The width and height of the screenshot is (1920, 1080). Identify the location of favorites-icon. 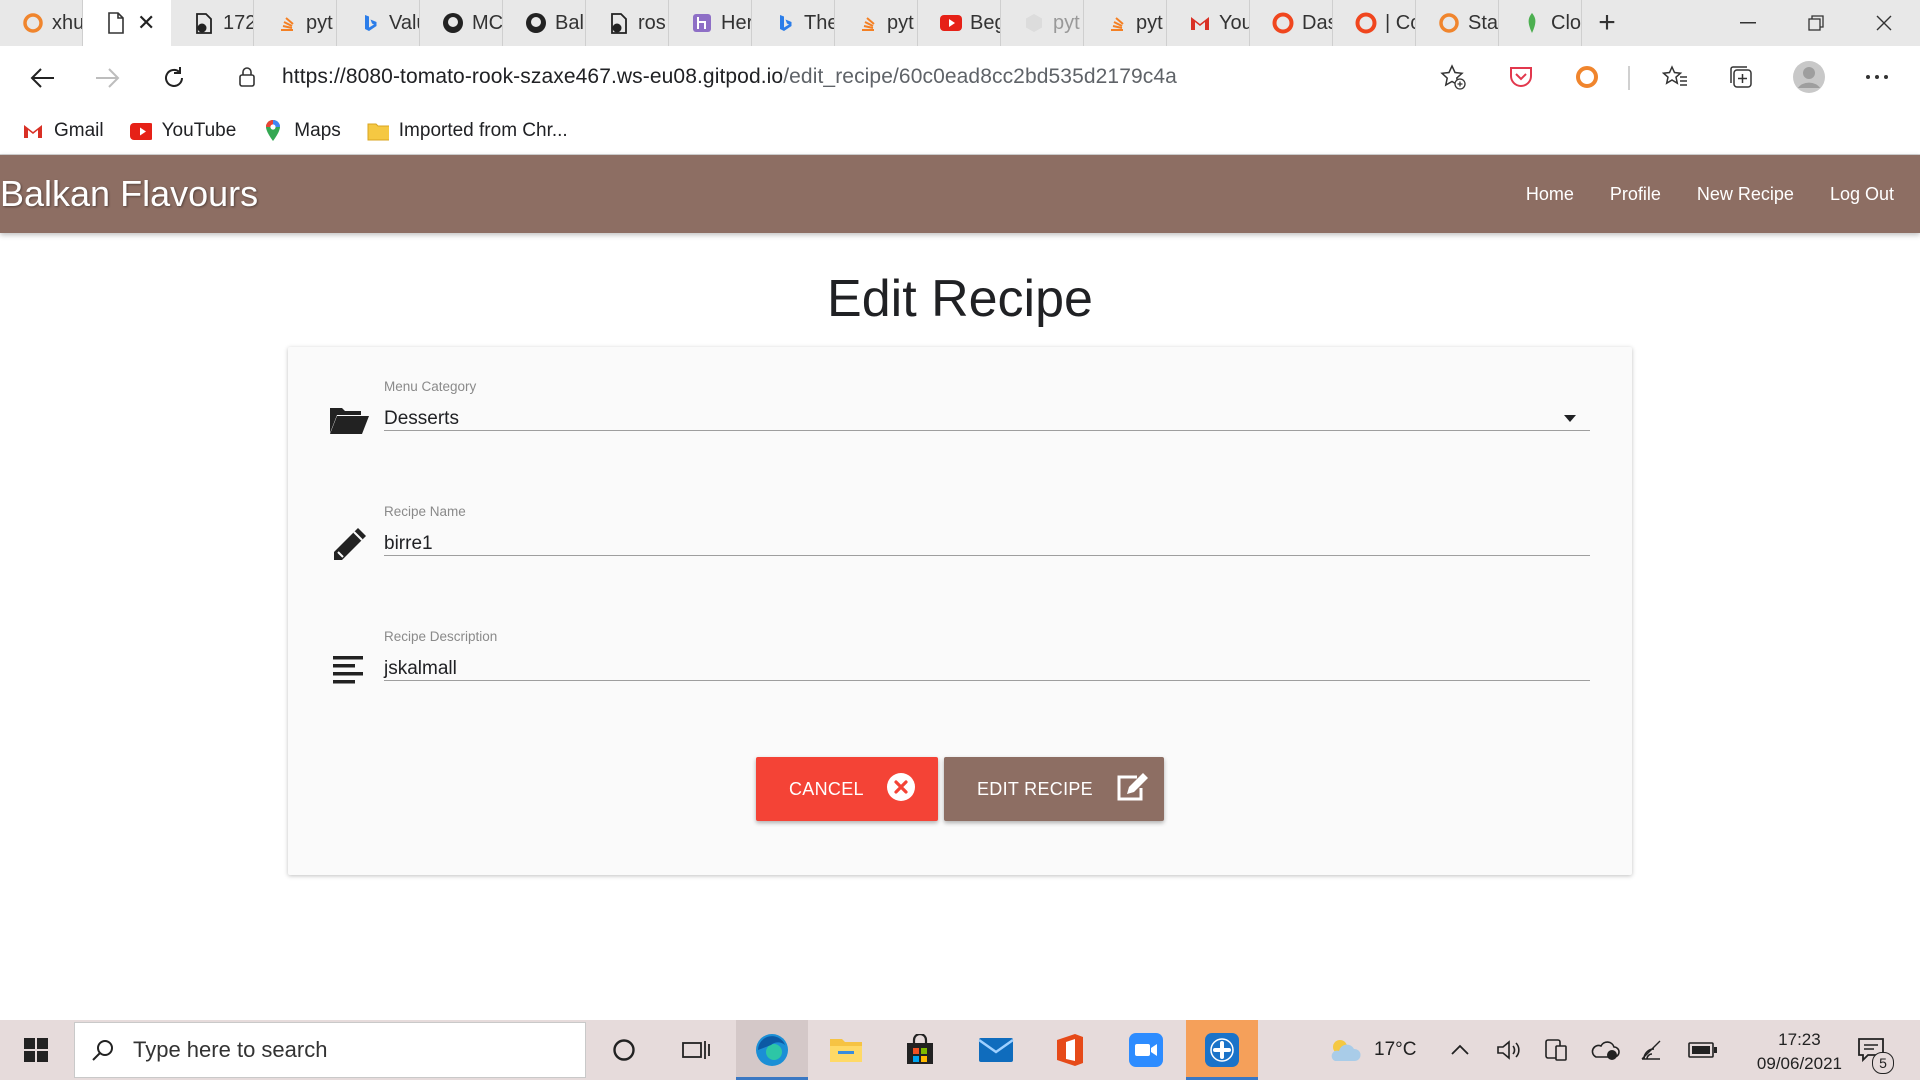
(1675, 77).